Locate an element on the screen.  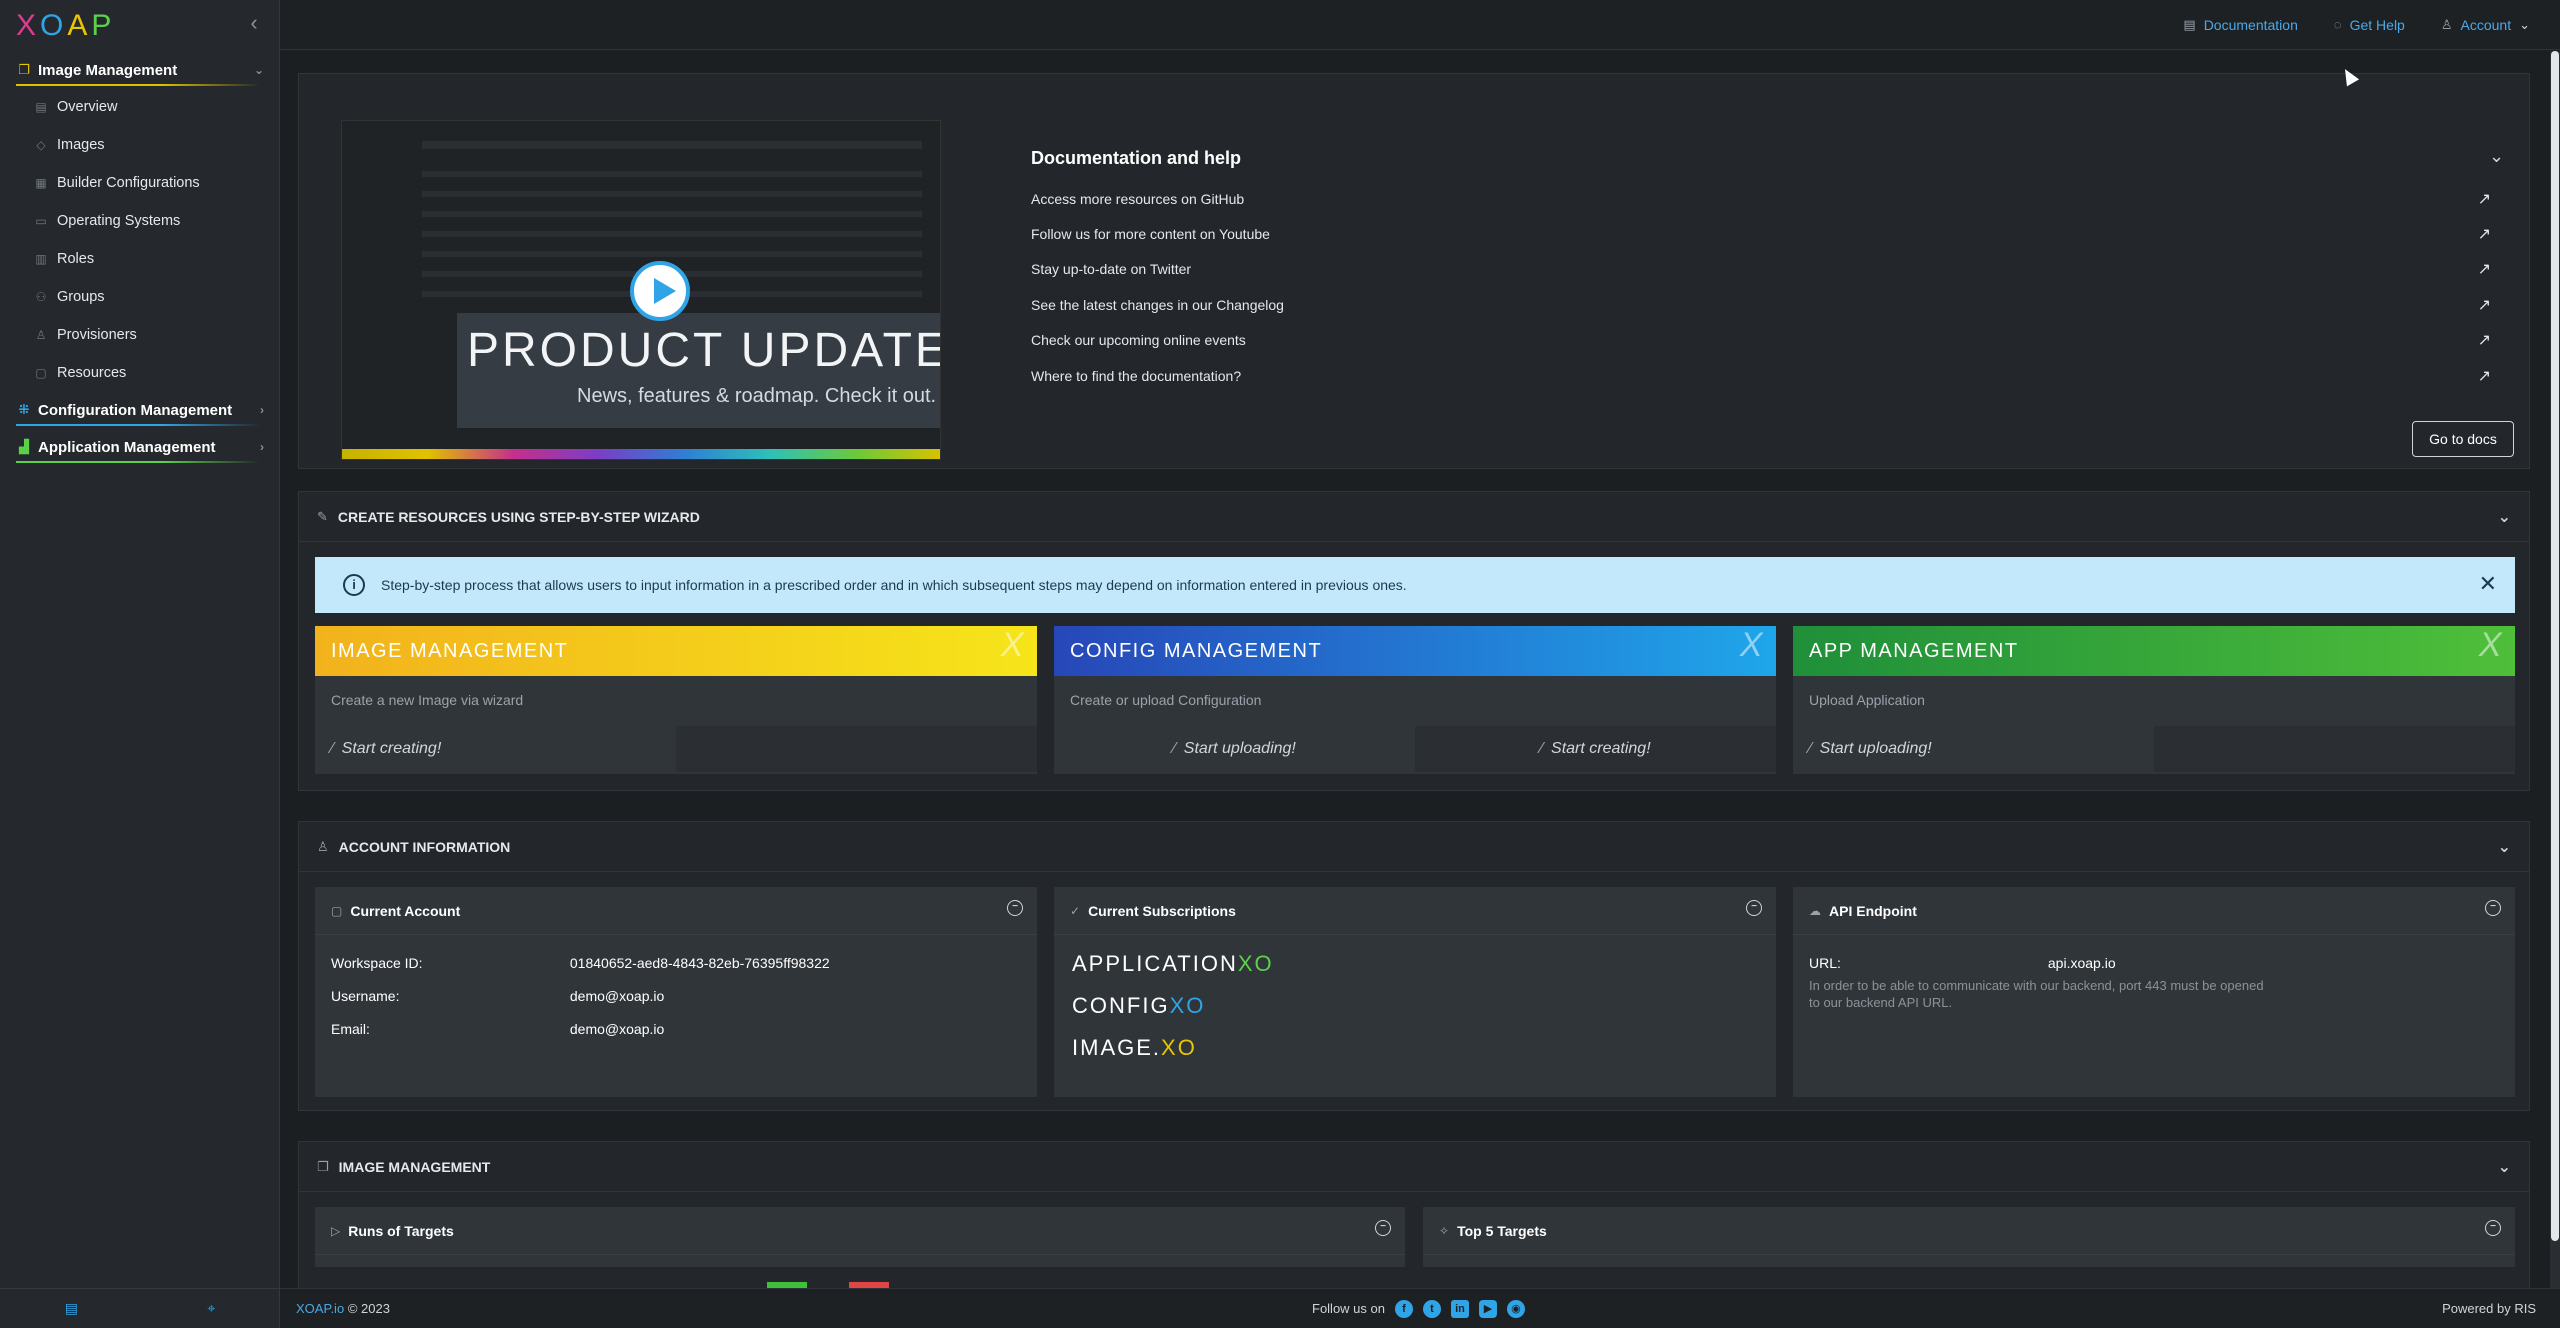
image-mgmt-header: ❐ IMAGE MANAGEMENT ⌄ is located at coordinates (1414, 1167).